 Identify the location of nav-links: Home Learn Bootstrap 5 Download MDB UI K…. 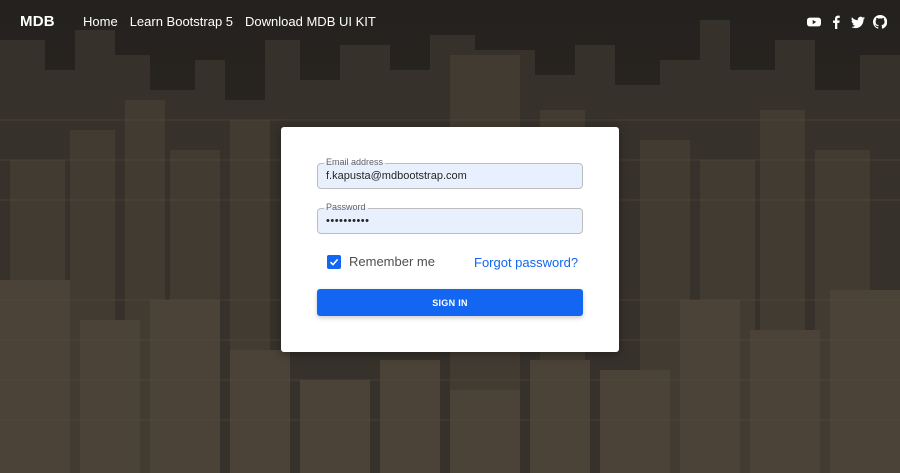
(229, 21).